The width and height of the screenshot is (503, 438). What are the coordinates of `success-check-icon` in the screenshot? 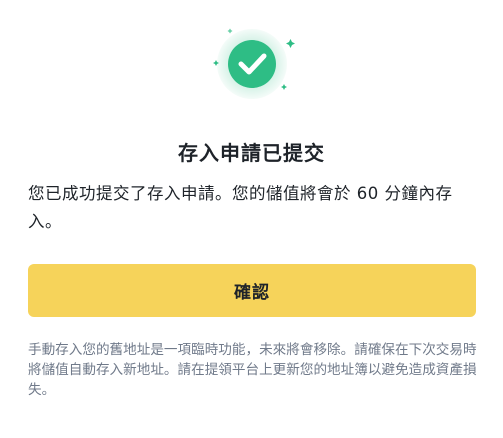 It's located at (252, 62).